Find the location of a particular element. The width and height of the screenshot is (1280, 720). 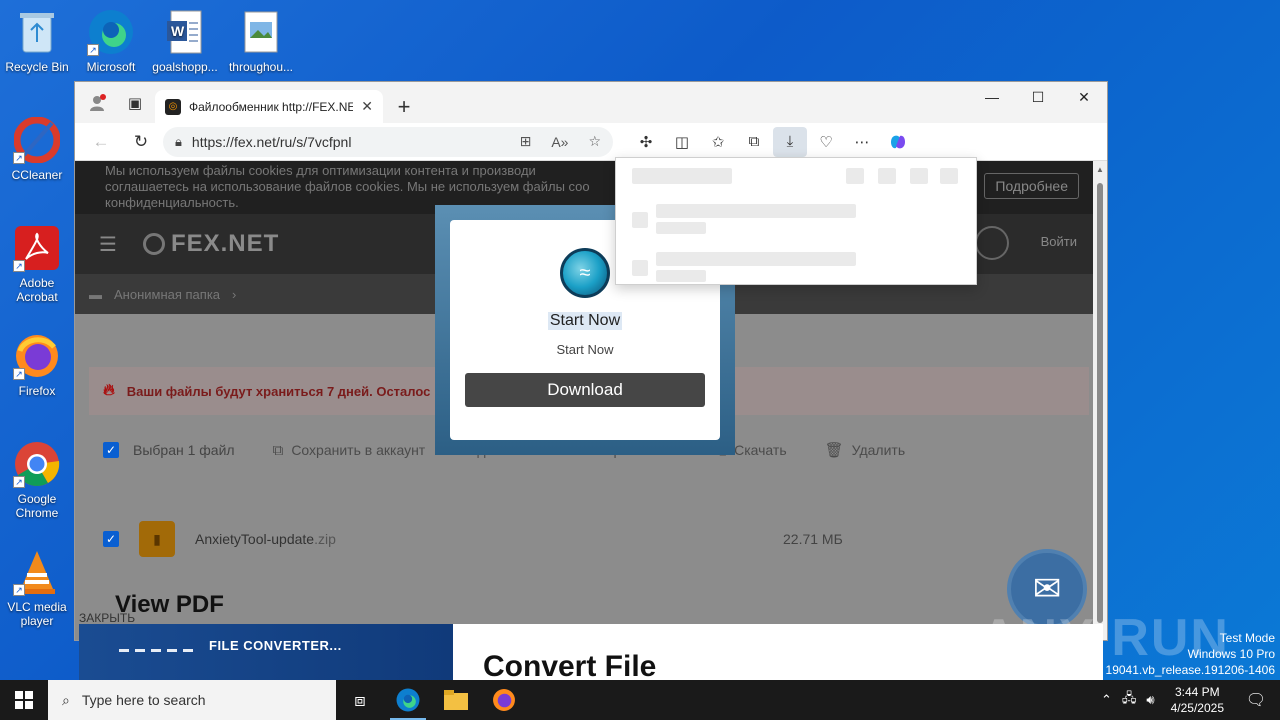

vertical-scrollbar: ▲ is located at coordinates (1100, 400).